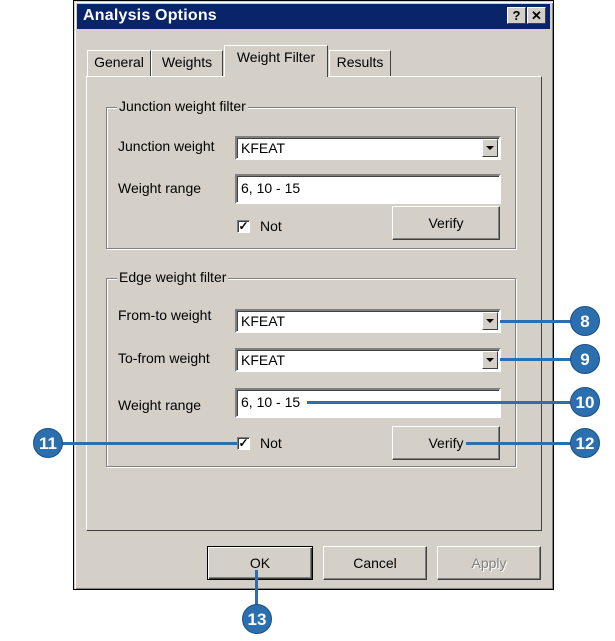 This screenshot has height=641, width=615. What do you see at coordinates (257, 619) in the screenshot?
I see `callout-13: 13` at bounding box center [257, 619].